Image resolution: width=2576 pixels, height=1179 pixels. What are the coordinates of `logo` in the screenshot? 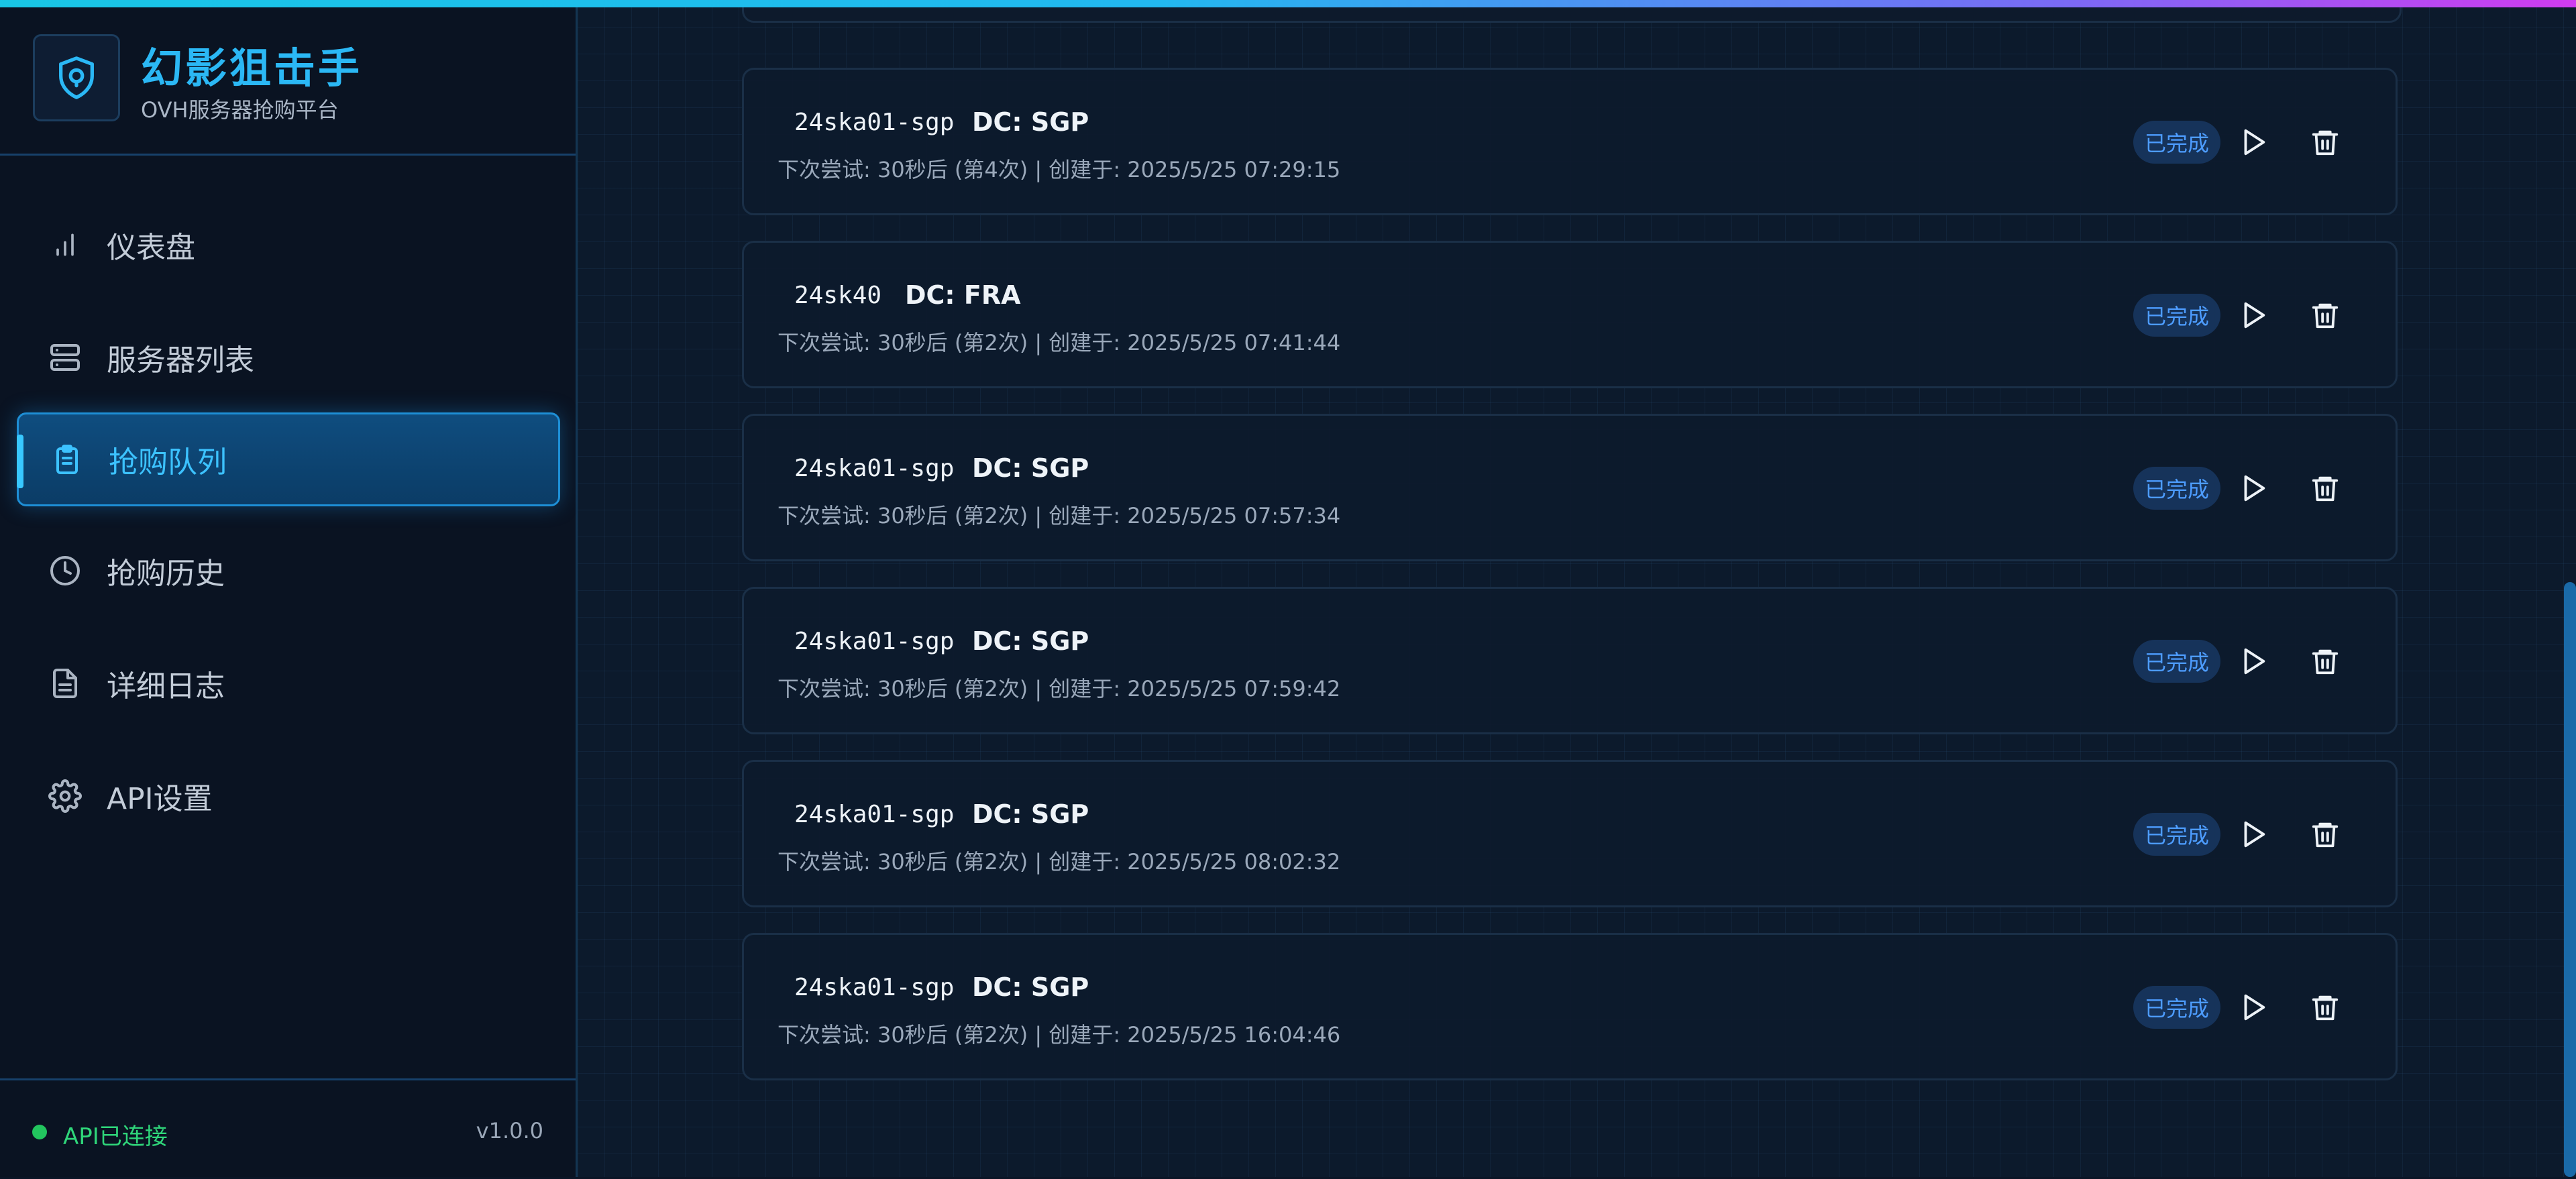 It's located at (76, 77).